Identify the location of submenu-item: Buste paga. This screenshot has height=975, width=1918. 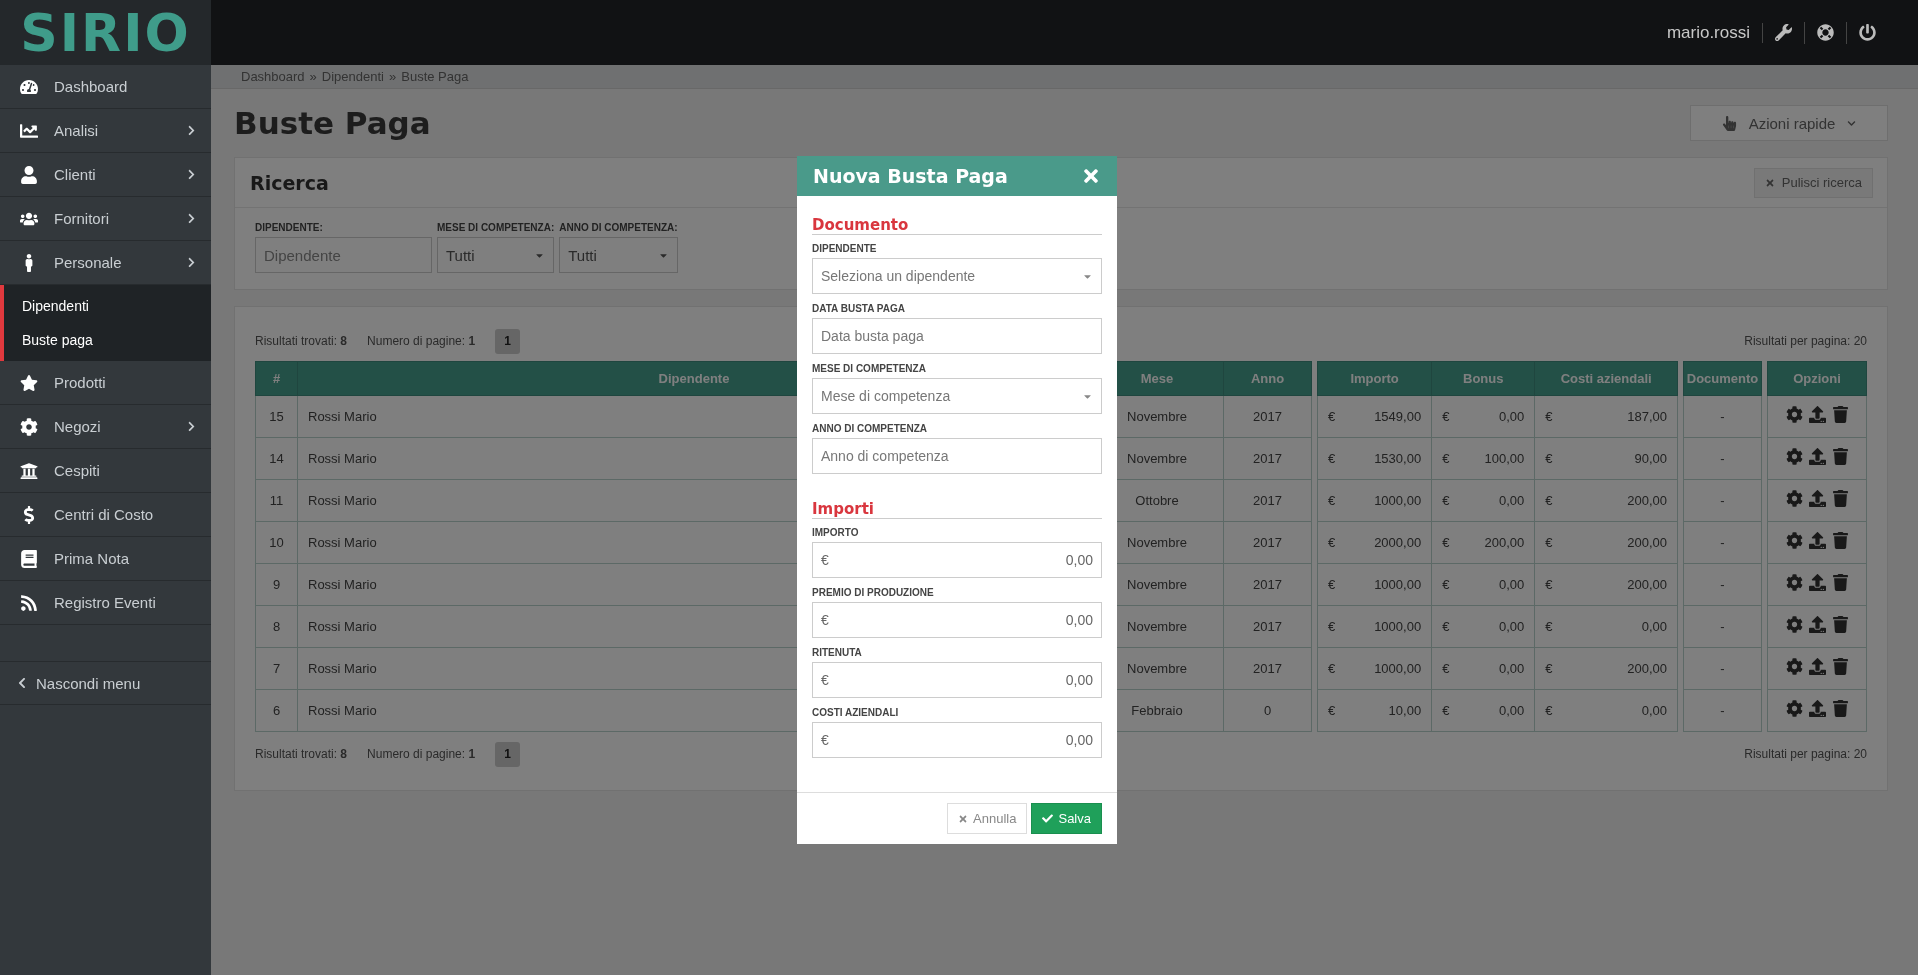
(107, 340).